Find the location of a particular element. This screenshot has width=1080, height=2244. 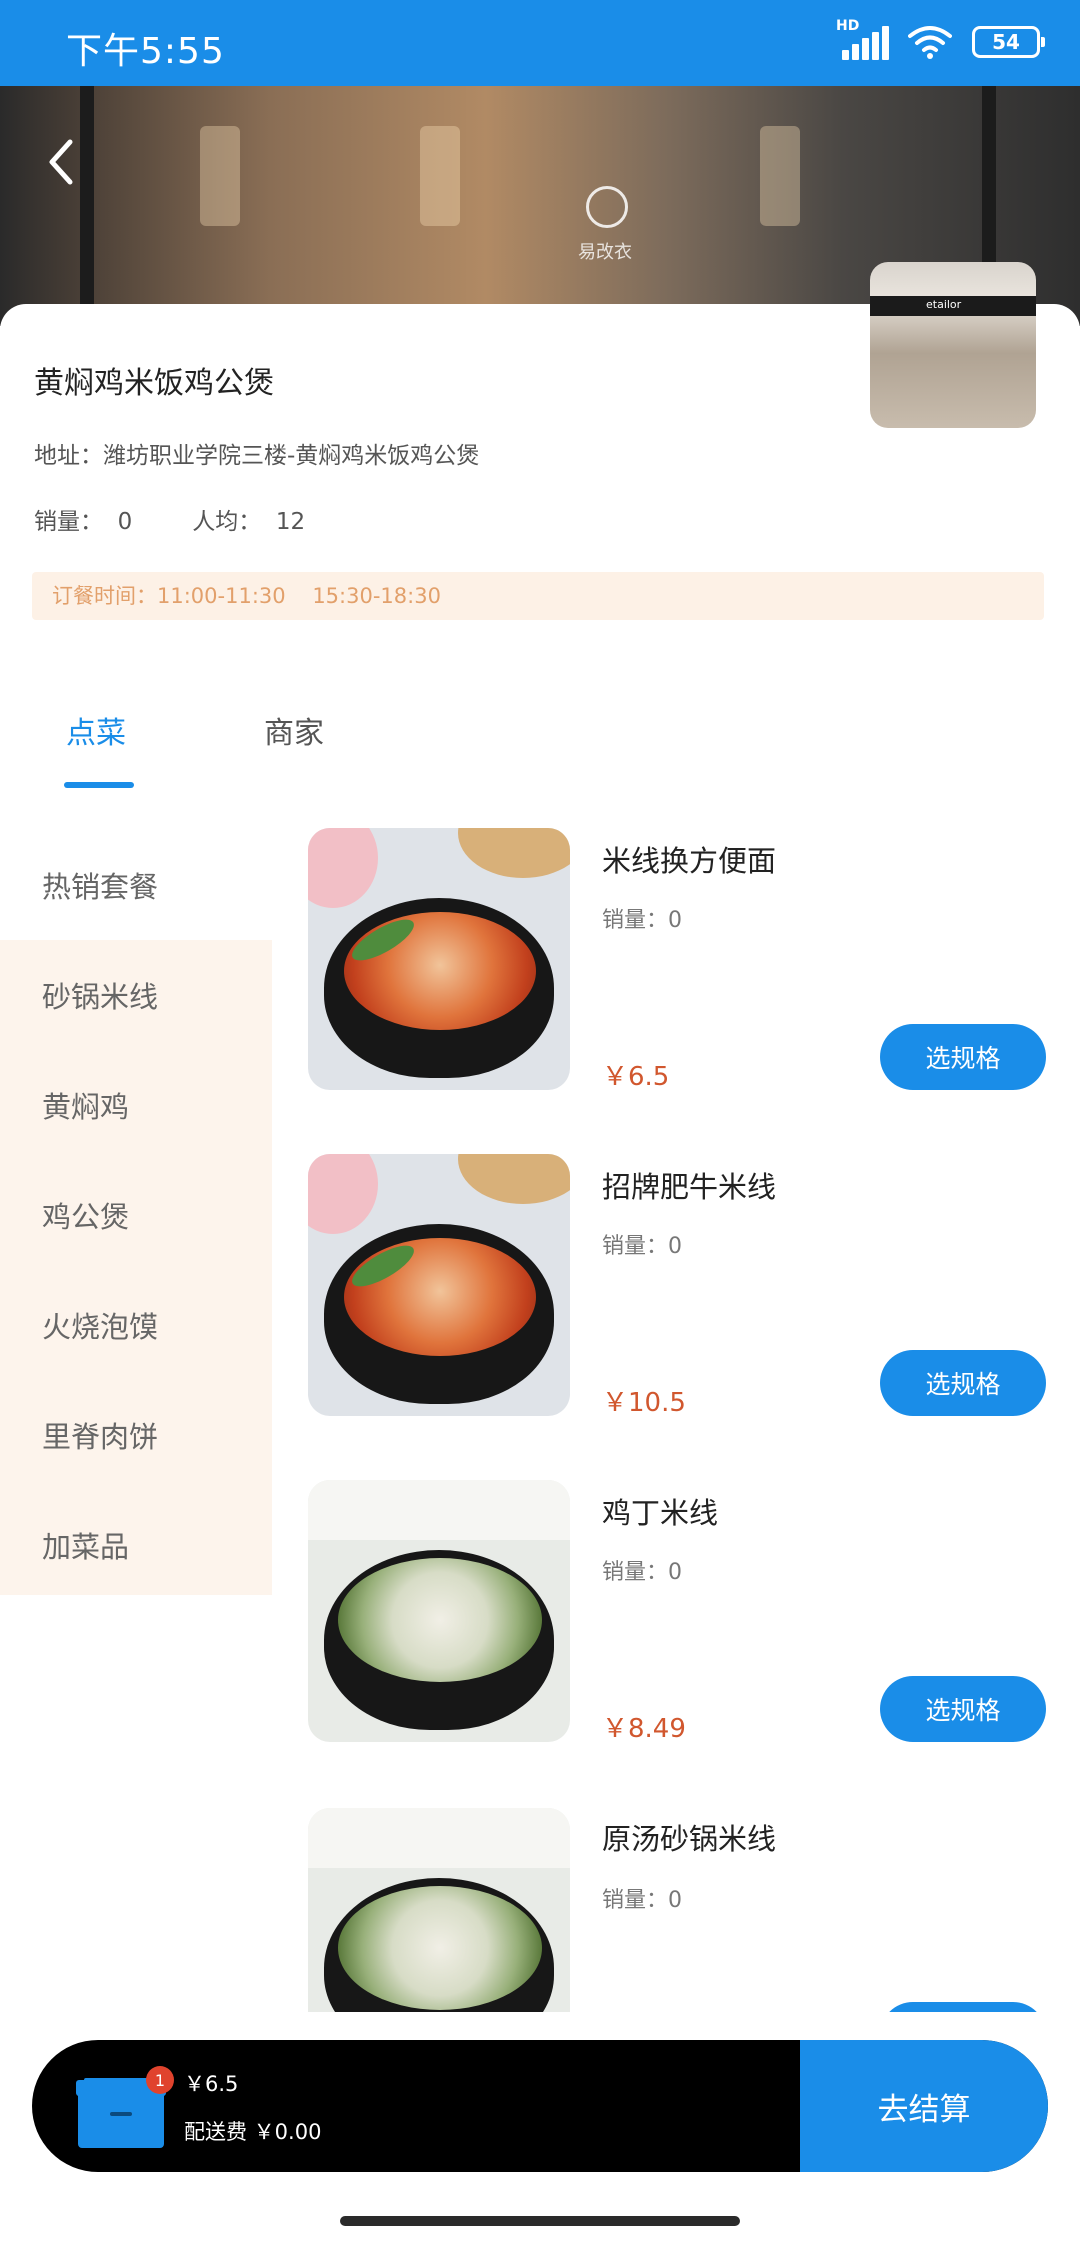

category-item: 加菜品 is located at coordinates (85, 1545).